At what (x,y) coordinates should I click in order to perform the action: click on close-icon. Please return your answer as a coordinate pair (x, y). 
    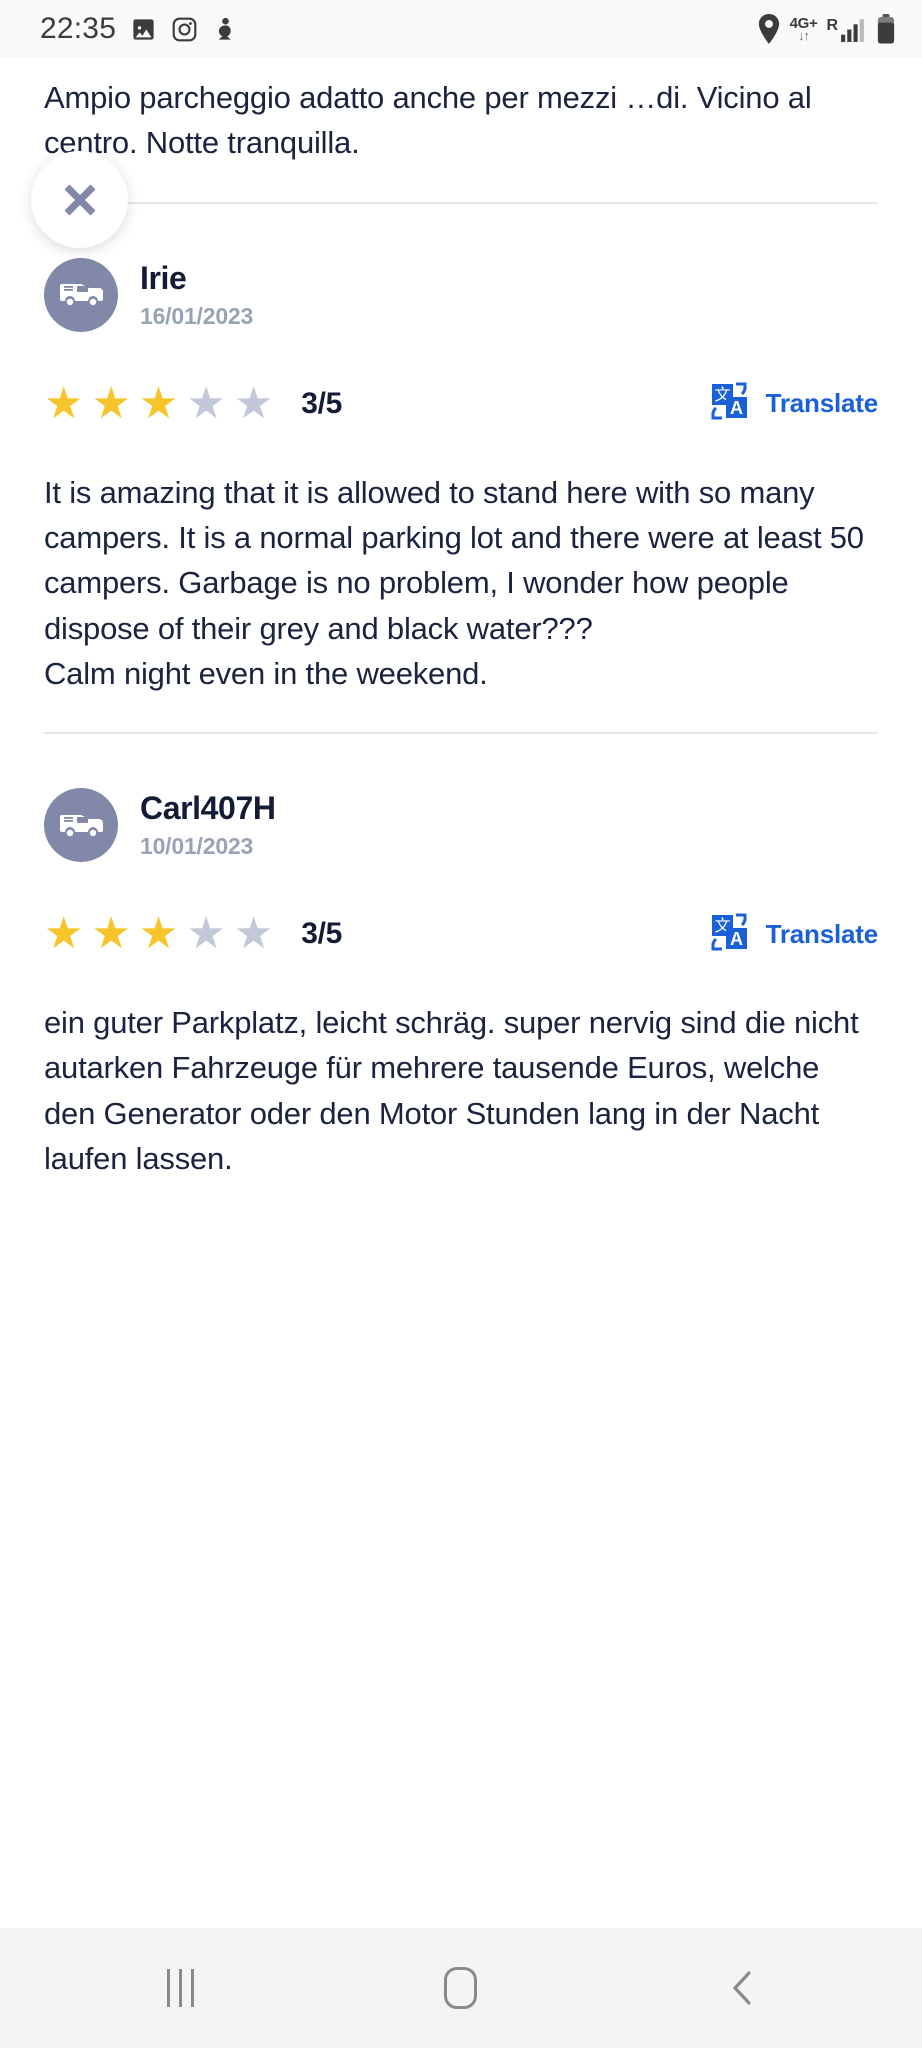
    Looking at the image, I should click on (79, 199).